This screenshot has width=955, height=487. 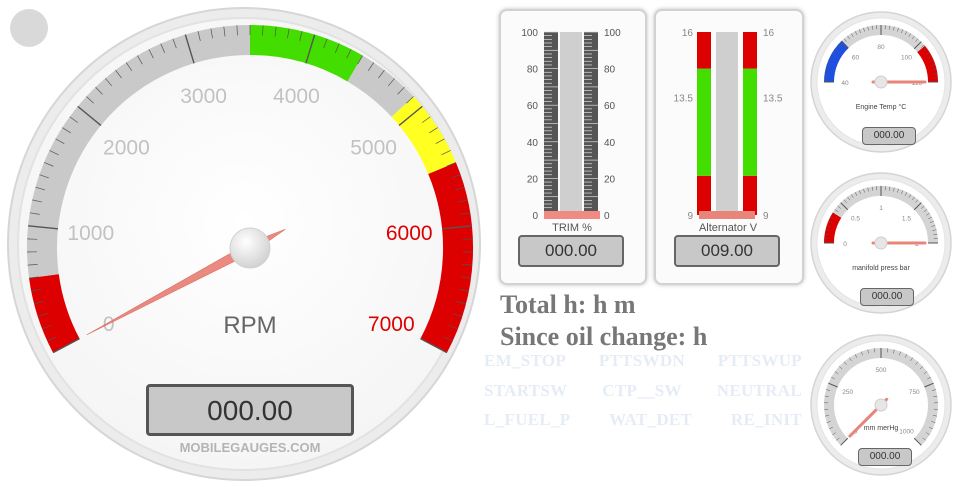 I want to click on engine_temp-label: Engine Temp °C, so click(x=881, y=107).